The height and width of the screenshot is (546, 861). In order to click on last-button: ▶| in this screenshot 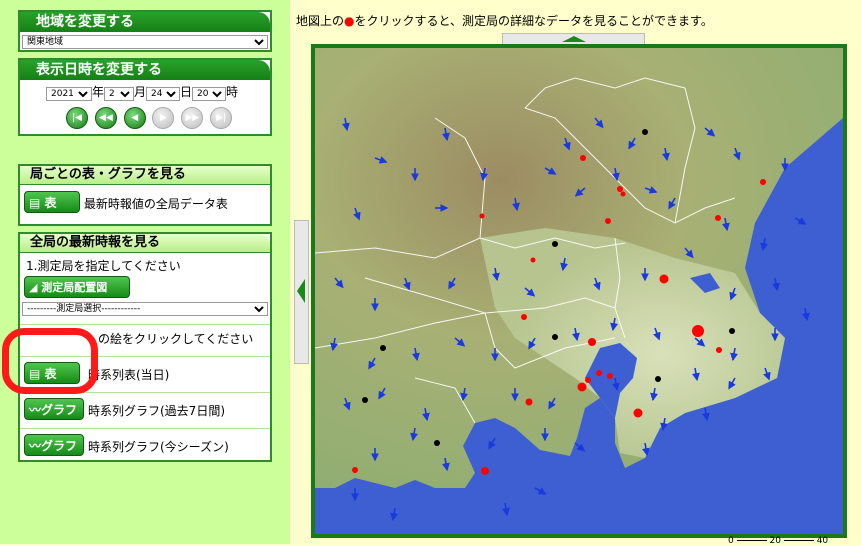, I will do `click(221, 118)`.